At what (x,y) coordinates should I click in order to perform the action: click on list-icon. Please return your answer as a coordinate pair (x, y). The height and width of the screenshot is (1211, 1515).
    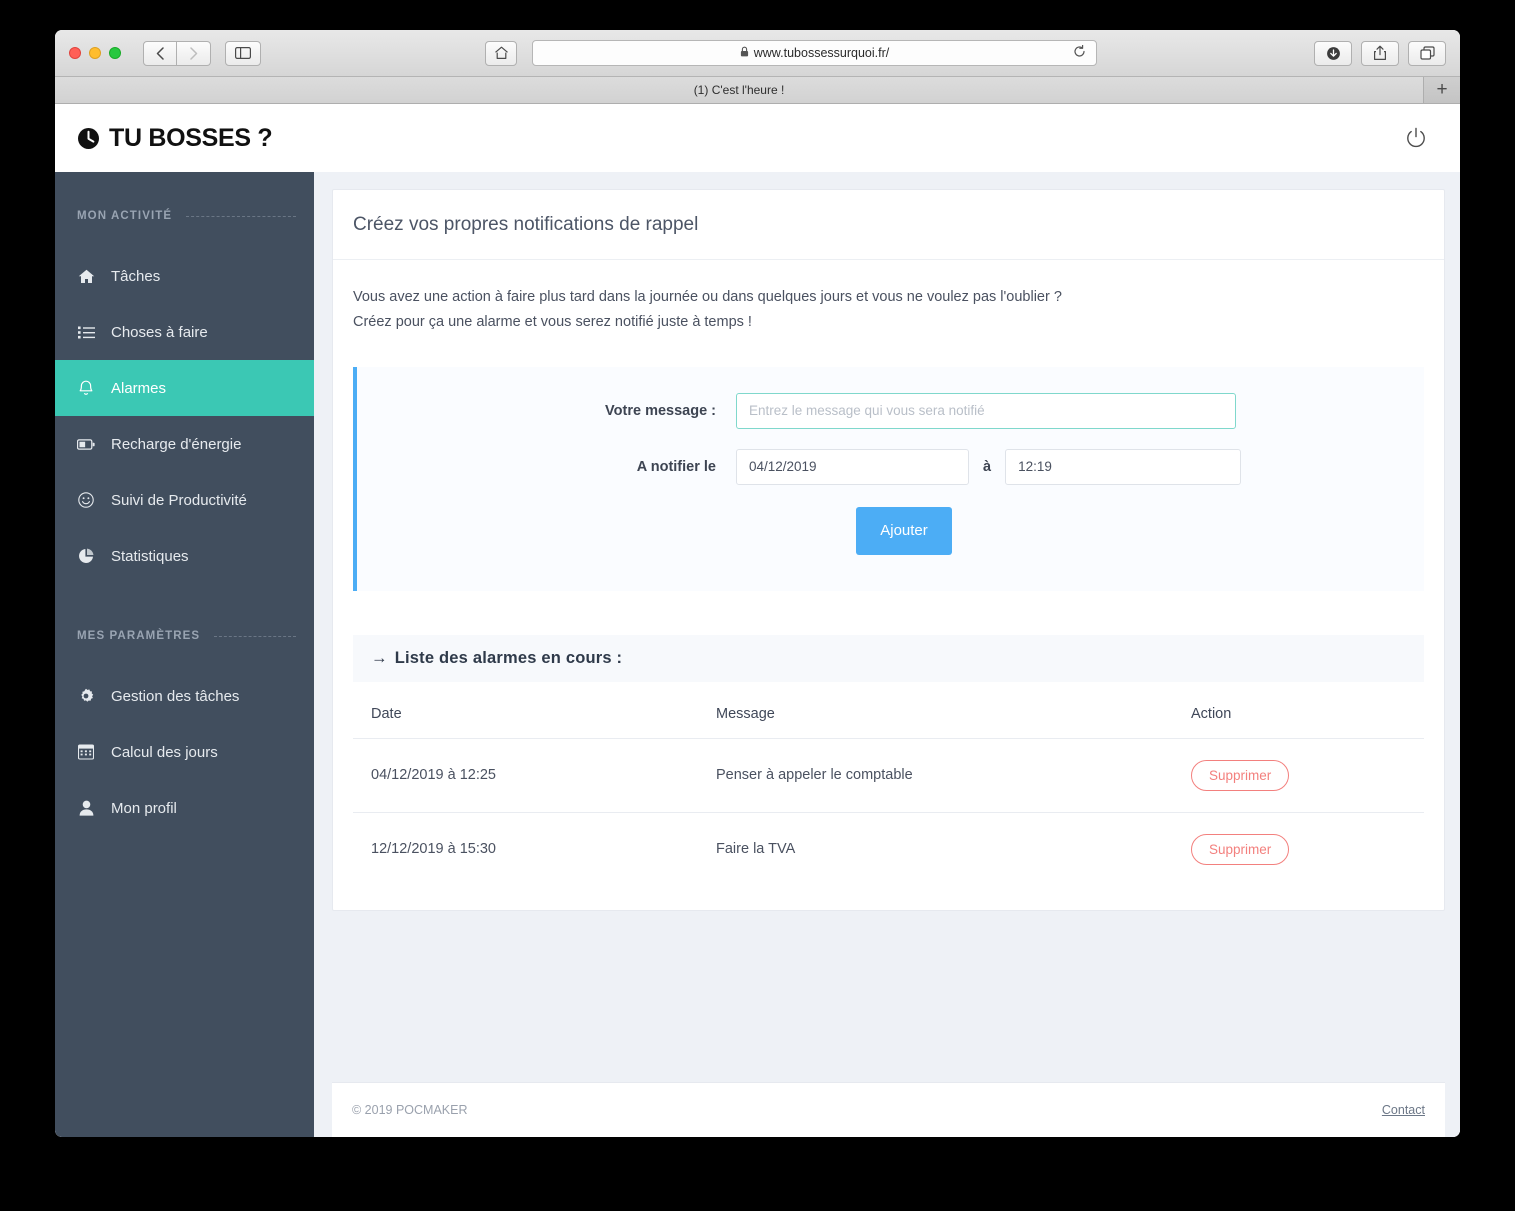
    Looking at the image, I should click on (86, 332).